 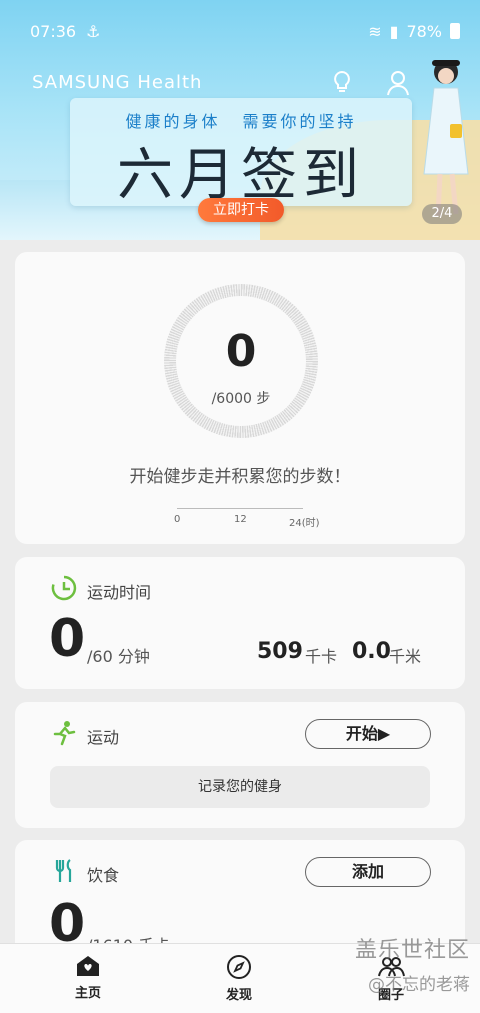 What do you see at coordinates (240, 787) in the screenshot?
I see `record-workout-button: 记录您的健身` at bounding box center [240, 787].